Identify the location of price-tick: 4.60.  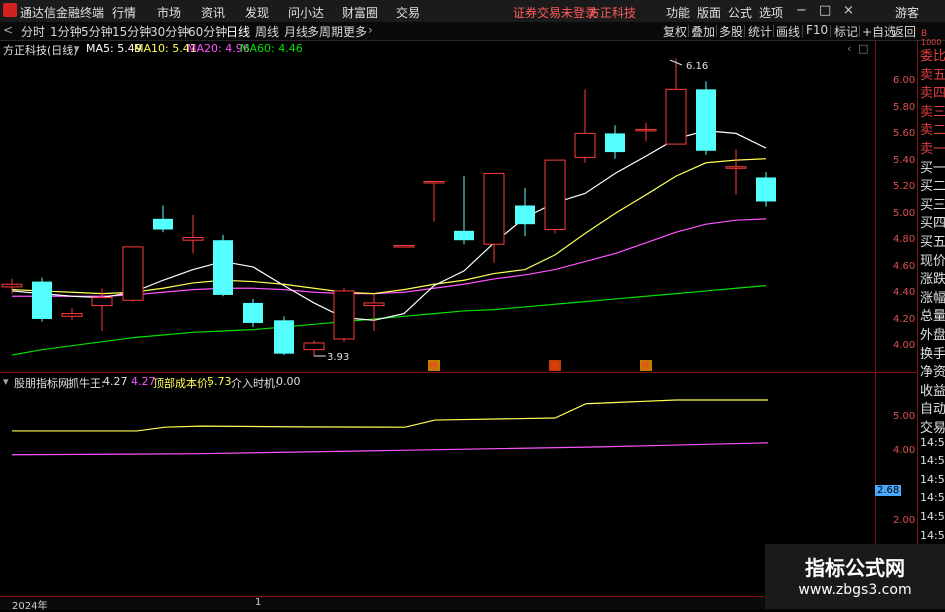
(904, 266).